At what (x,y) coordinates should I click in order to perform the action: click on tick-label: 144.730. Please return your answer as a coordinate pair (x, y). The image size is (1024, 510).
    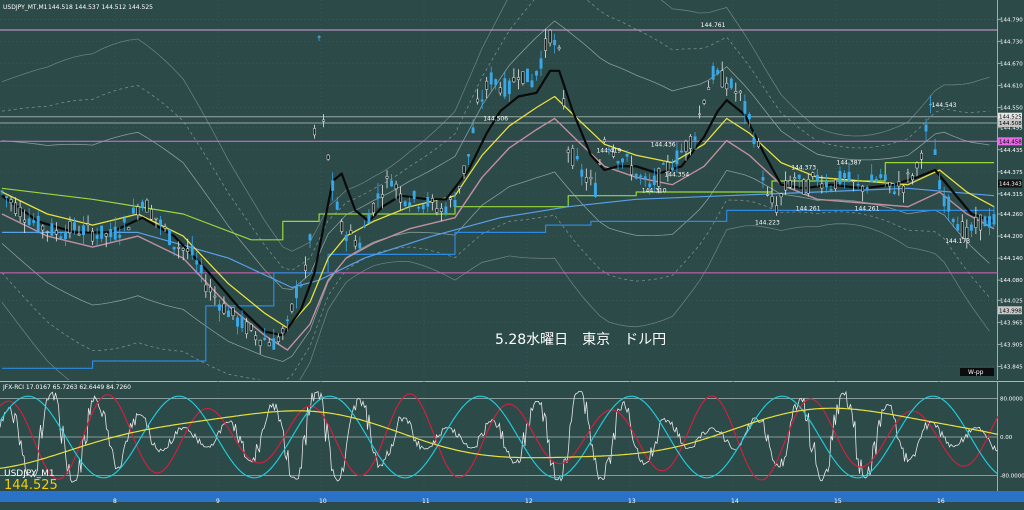
    Looking at the image, I should click on (1011, 42).